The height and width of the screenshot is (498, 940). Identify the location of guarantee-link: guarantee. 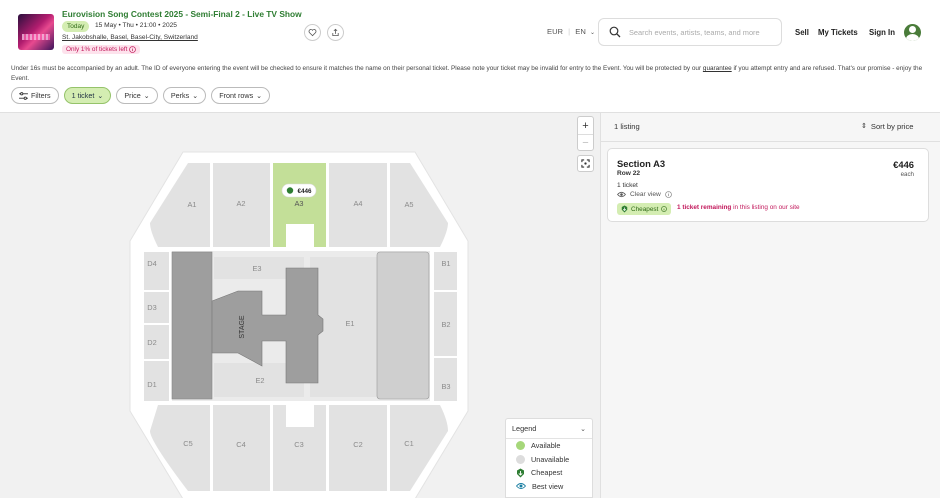
(717, 68).